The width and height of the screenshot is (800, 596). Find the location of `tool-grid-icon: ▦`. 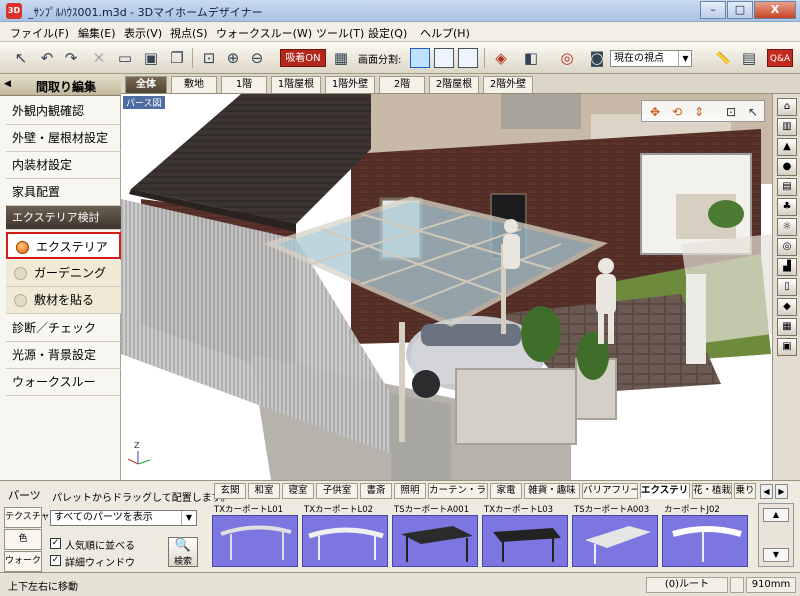

tool-grid-icon: ▦ is located at coordinates (787, 327).